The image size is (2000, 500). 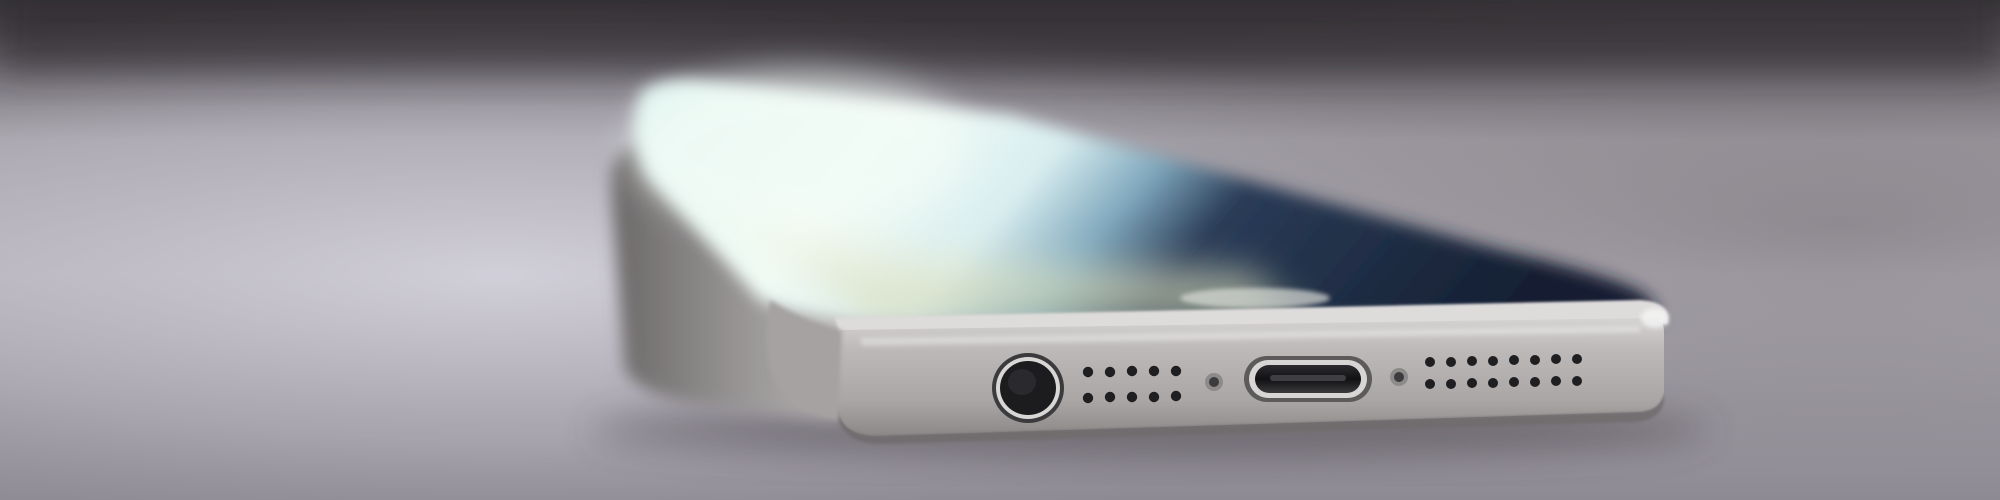 I want to click on dark-background-band, so click(x=1000, y=35).